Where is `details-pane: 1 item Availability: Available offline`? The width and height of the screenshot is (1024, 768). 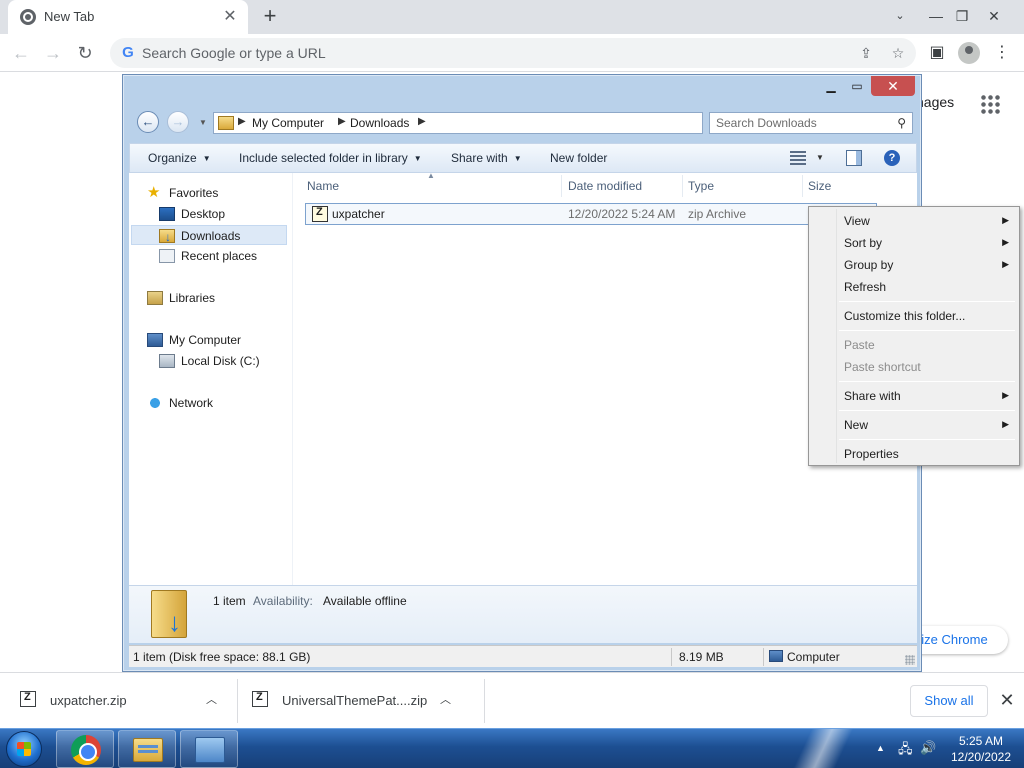
details-pane: 1 item Availability: Available offline is located at coordinates (523, 614).